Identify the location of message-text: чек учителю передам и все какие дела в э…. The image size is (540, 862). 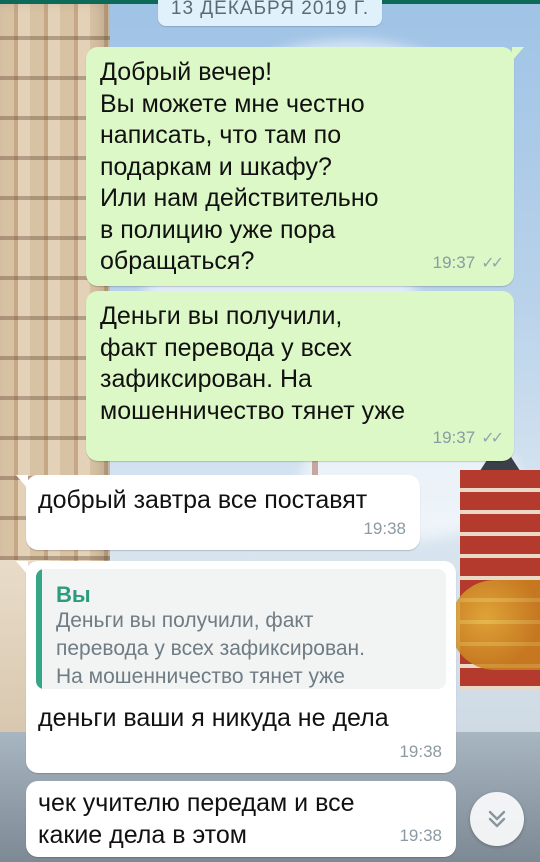
(196, 819).